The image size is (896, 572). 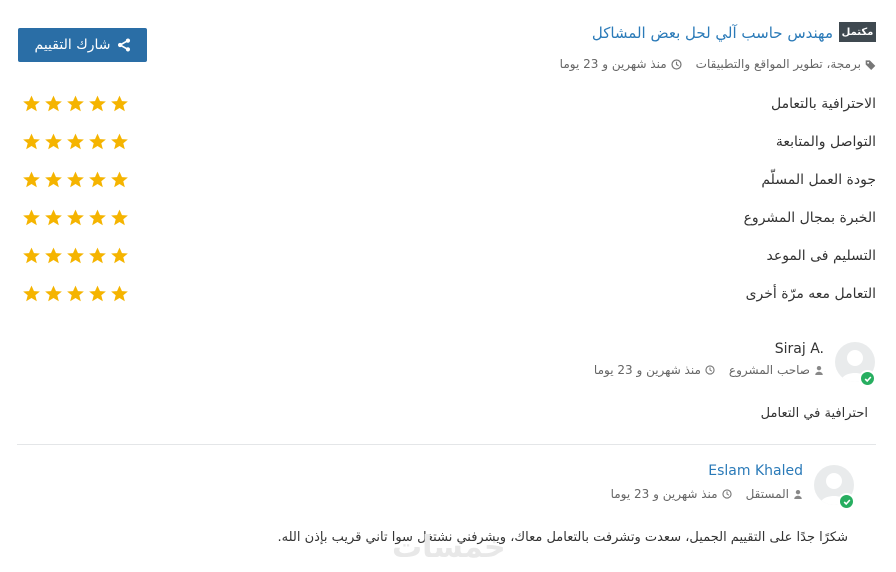 I want to click on review-time: منذ شهرين و 23 يوما, so click(x=647, y=370).